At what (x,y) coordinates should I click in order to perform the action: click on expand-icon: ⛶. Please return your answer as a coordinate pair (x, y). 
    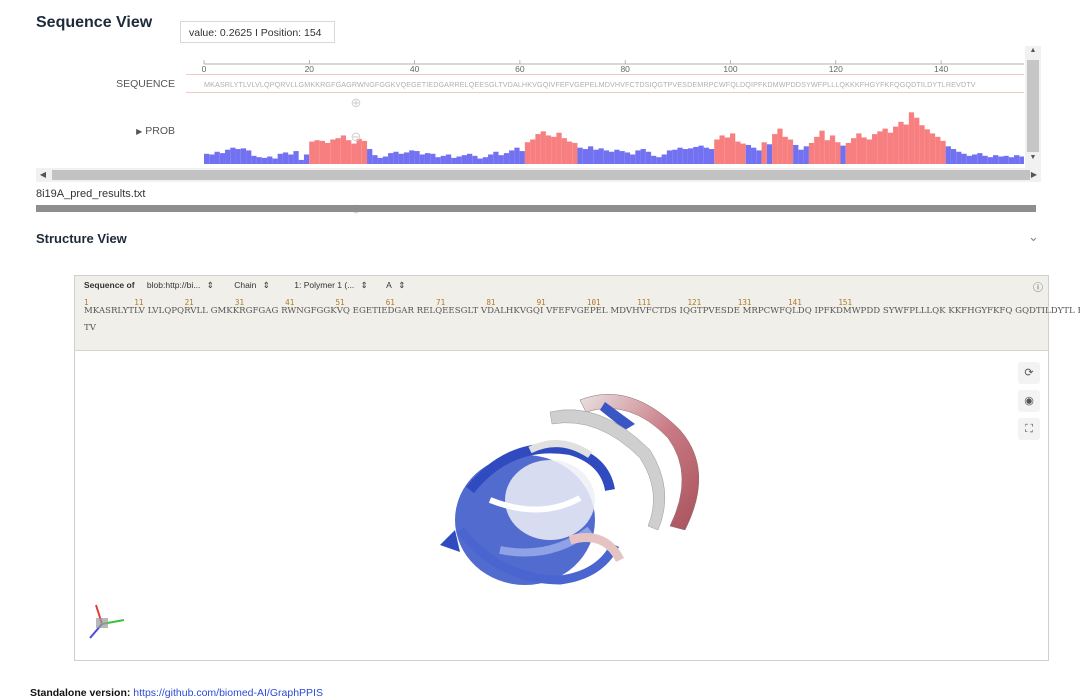
    Looking at the image, I should click on (1029, 429).